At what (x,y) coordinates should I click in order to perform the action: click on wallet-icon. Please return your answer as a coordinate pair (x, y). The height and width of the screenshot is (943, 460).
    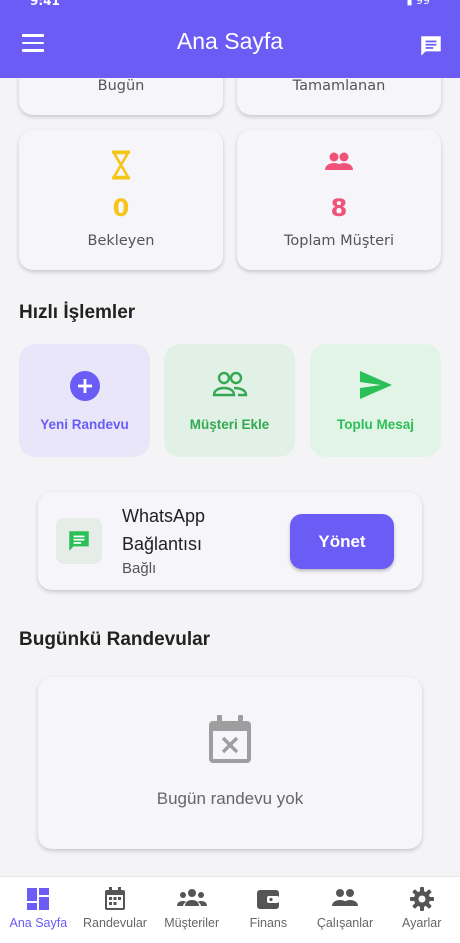
    Looking at the image, I should click on (268, 899).